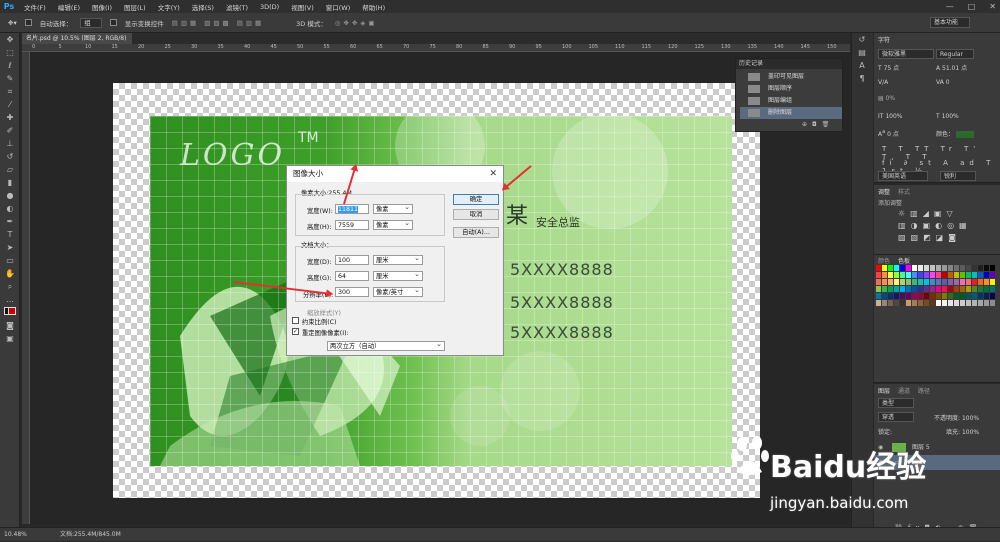 The height and width of the screenshot is (542, 1000). What do you see at coordinates (393, 208) in the screenshot?
I see `width-unit-select: 像素` at bounding box center [393, 208].